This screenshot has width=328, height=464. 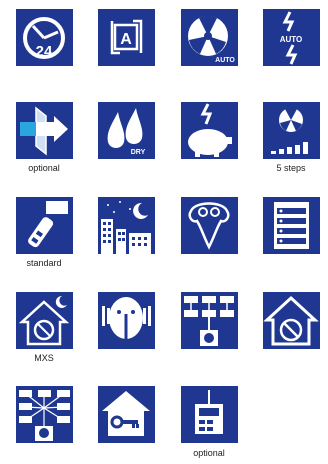 I want to click on comfort-people-icon, so click(x=209, y=225).